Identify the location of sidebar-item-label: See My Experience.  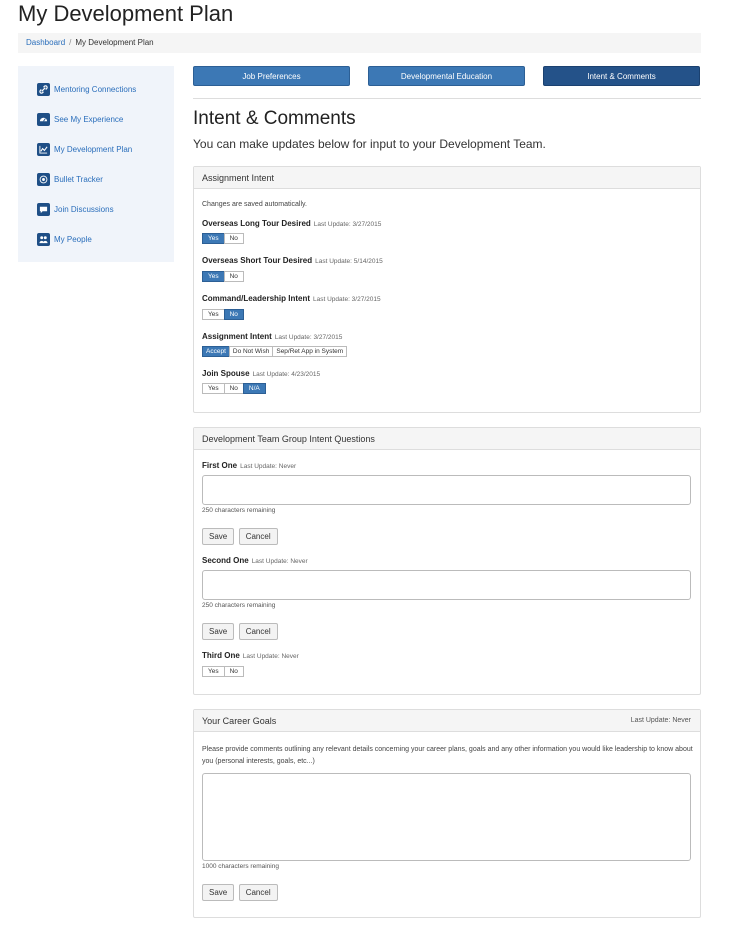
(89, 119).